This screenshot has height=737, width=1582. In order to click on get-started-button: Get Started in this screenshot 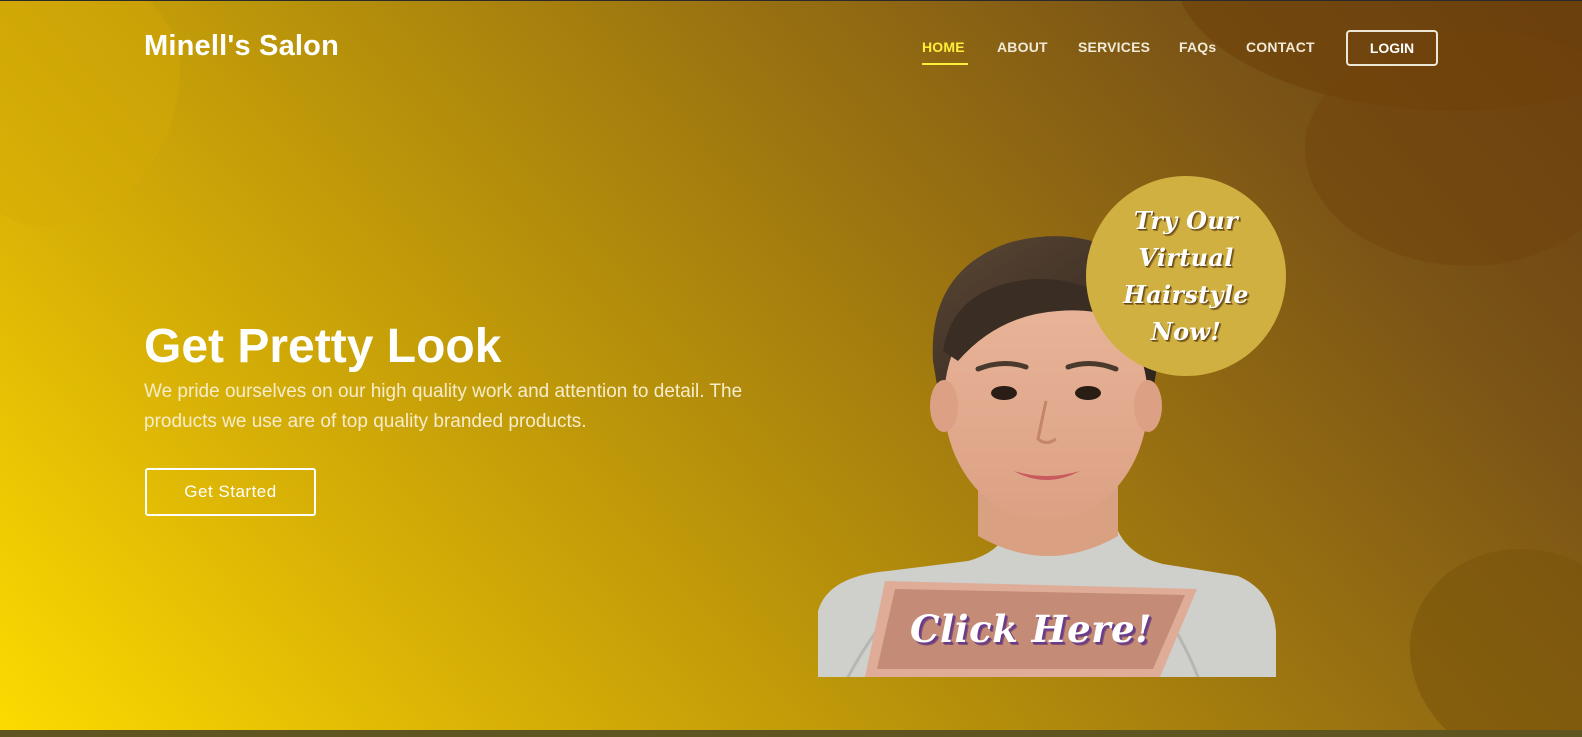, I will do `click(230, 492)`.